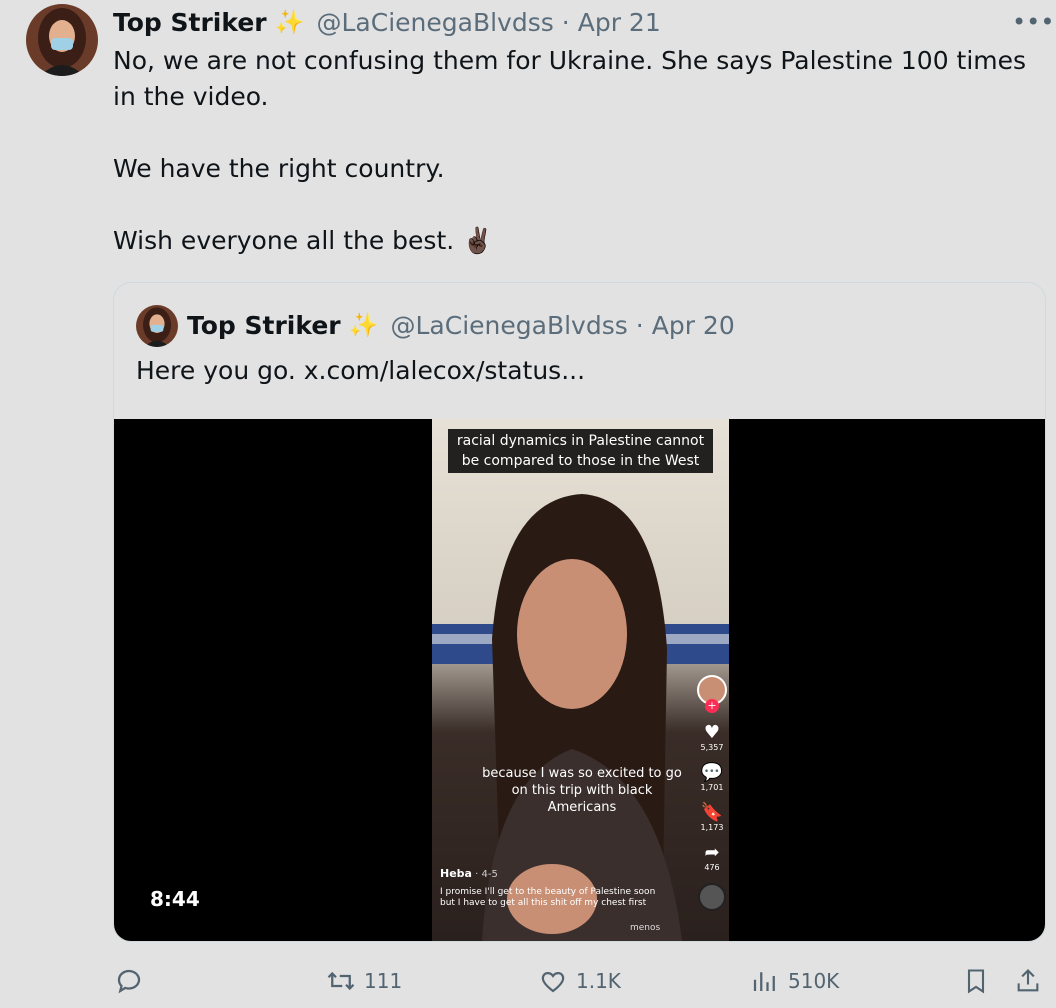  What do you see at coordinates (157, 326) in the screenshot?
I see `quoted-author-avatar` at bounding box center [157, 326].